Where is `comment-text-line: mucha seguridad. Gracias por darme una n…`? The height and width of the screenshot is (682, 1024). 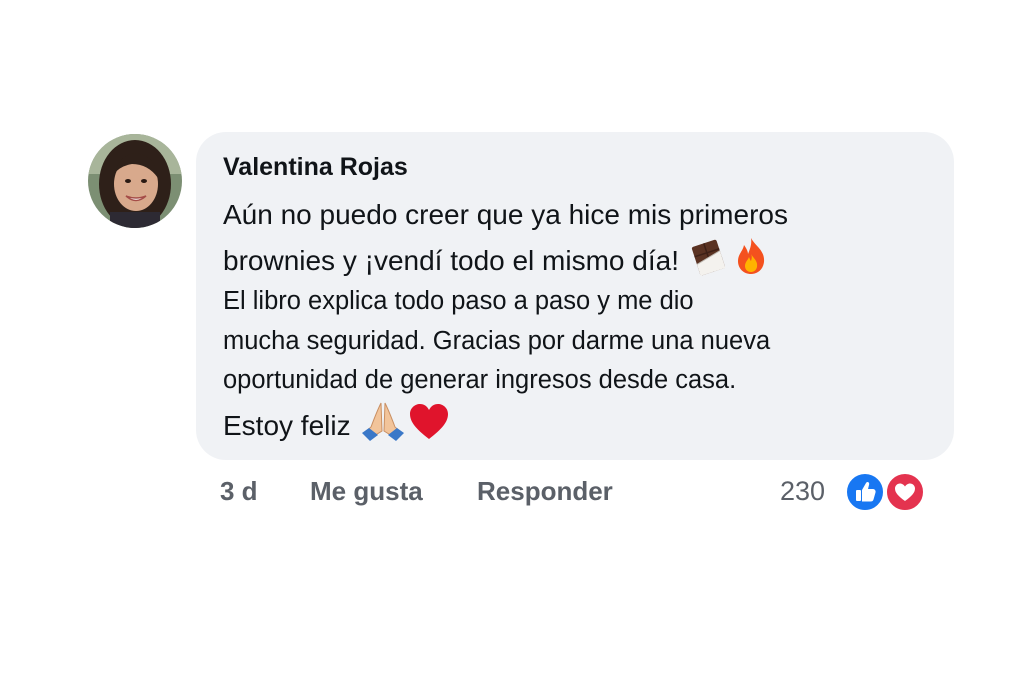 comment-text-line: mucha seguridad. Gracias por darme una n… is located at coordinates (574, 342).